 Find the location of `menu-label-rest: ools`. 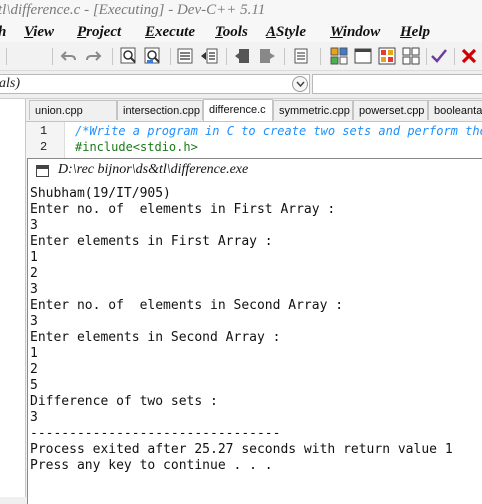

menu-label-rest: ools is located at coordinates (235, 32).